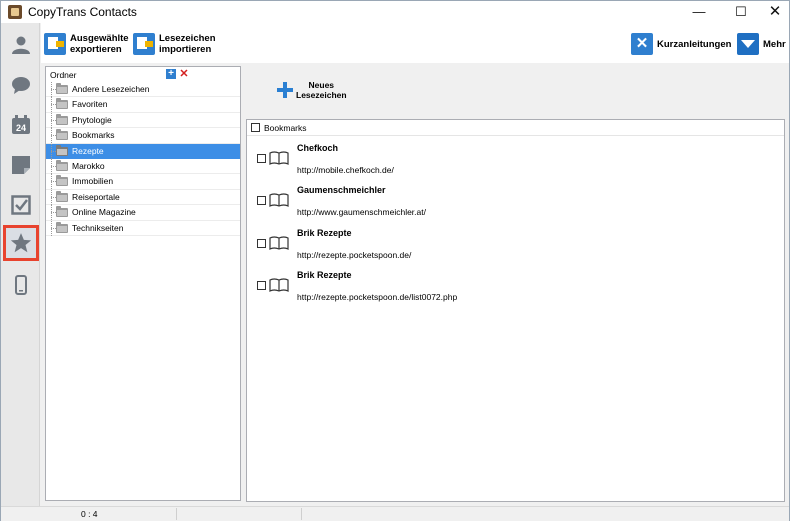  What do you see at coordinates (15, 12) in the screenshot?
I see `app-logo-icon` at bounding box center [15, 12].